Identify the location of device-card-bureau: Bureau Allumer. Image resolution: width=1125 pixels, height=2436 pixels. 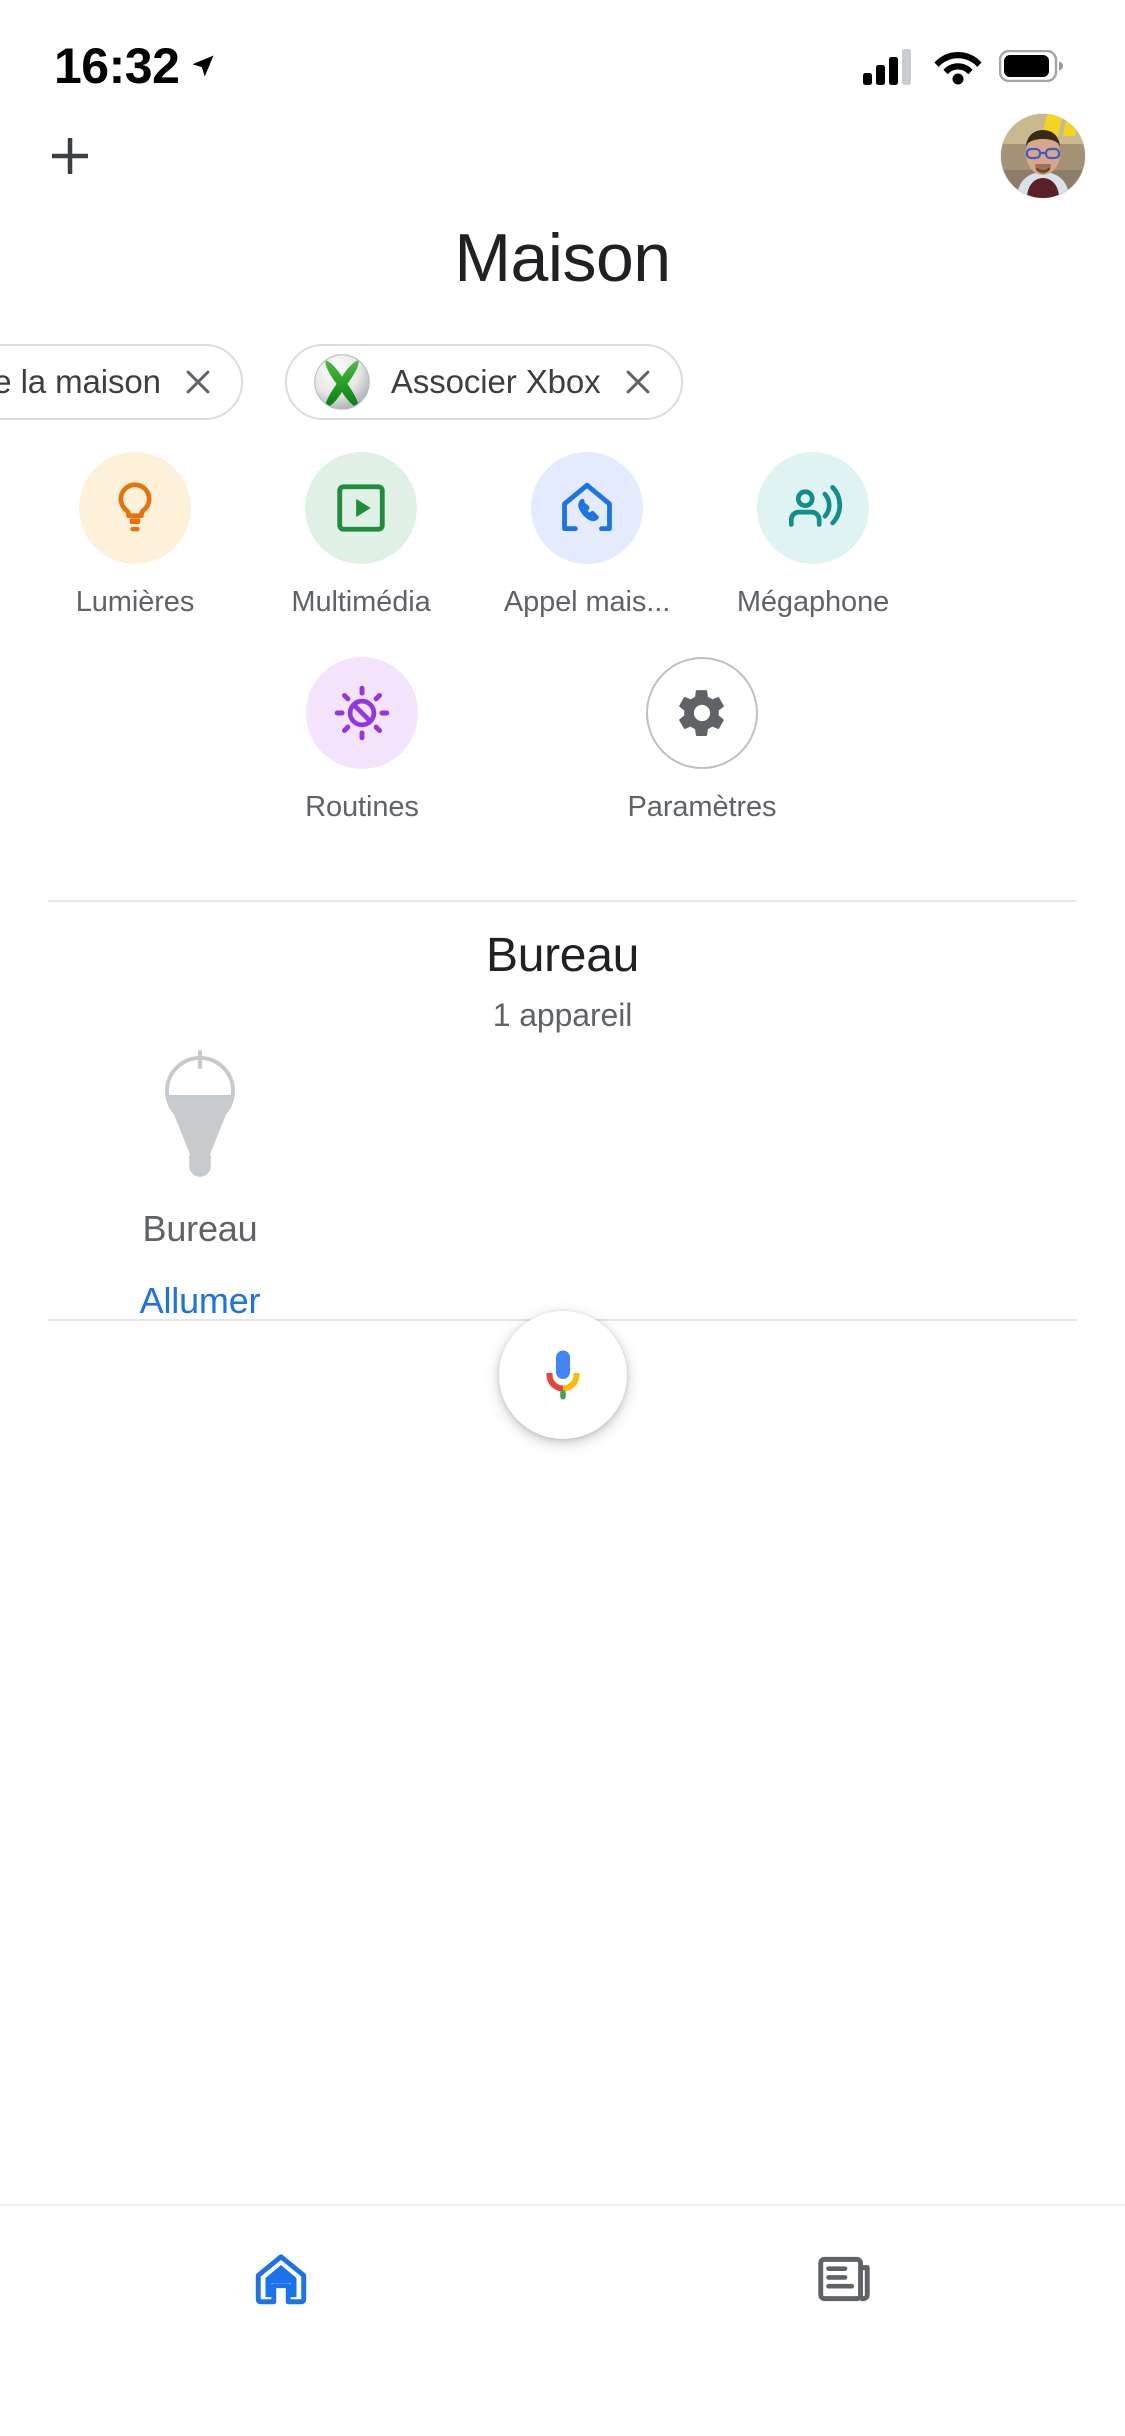
(200, 1181).